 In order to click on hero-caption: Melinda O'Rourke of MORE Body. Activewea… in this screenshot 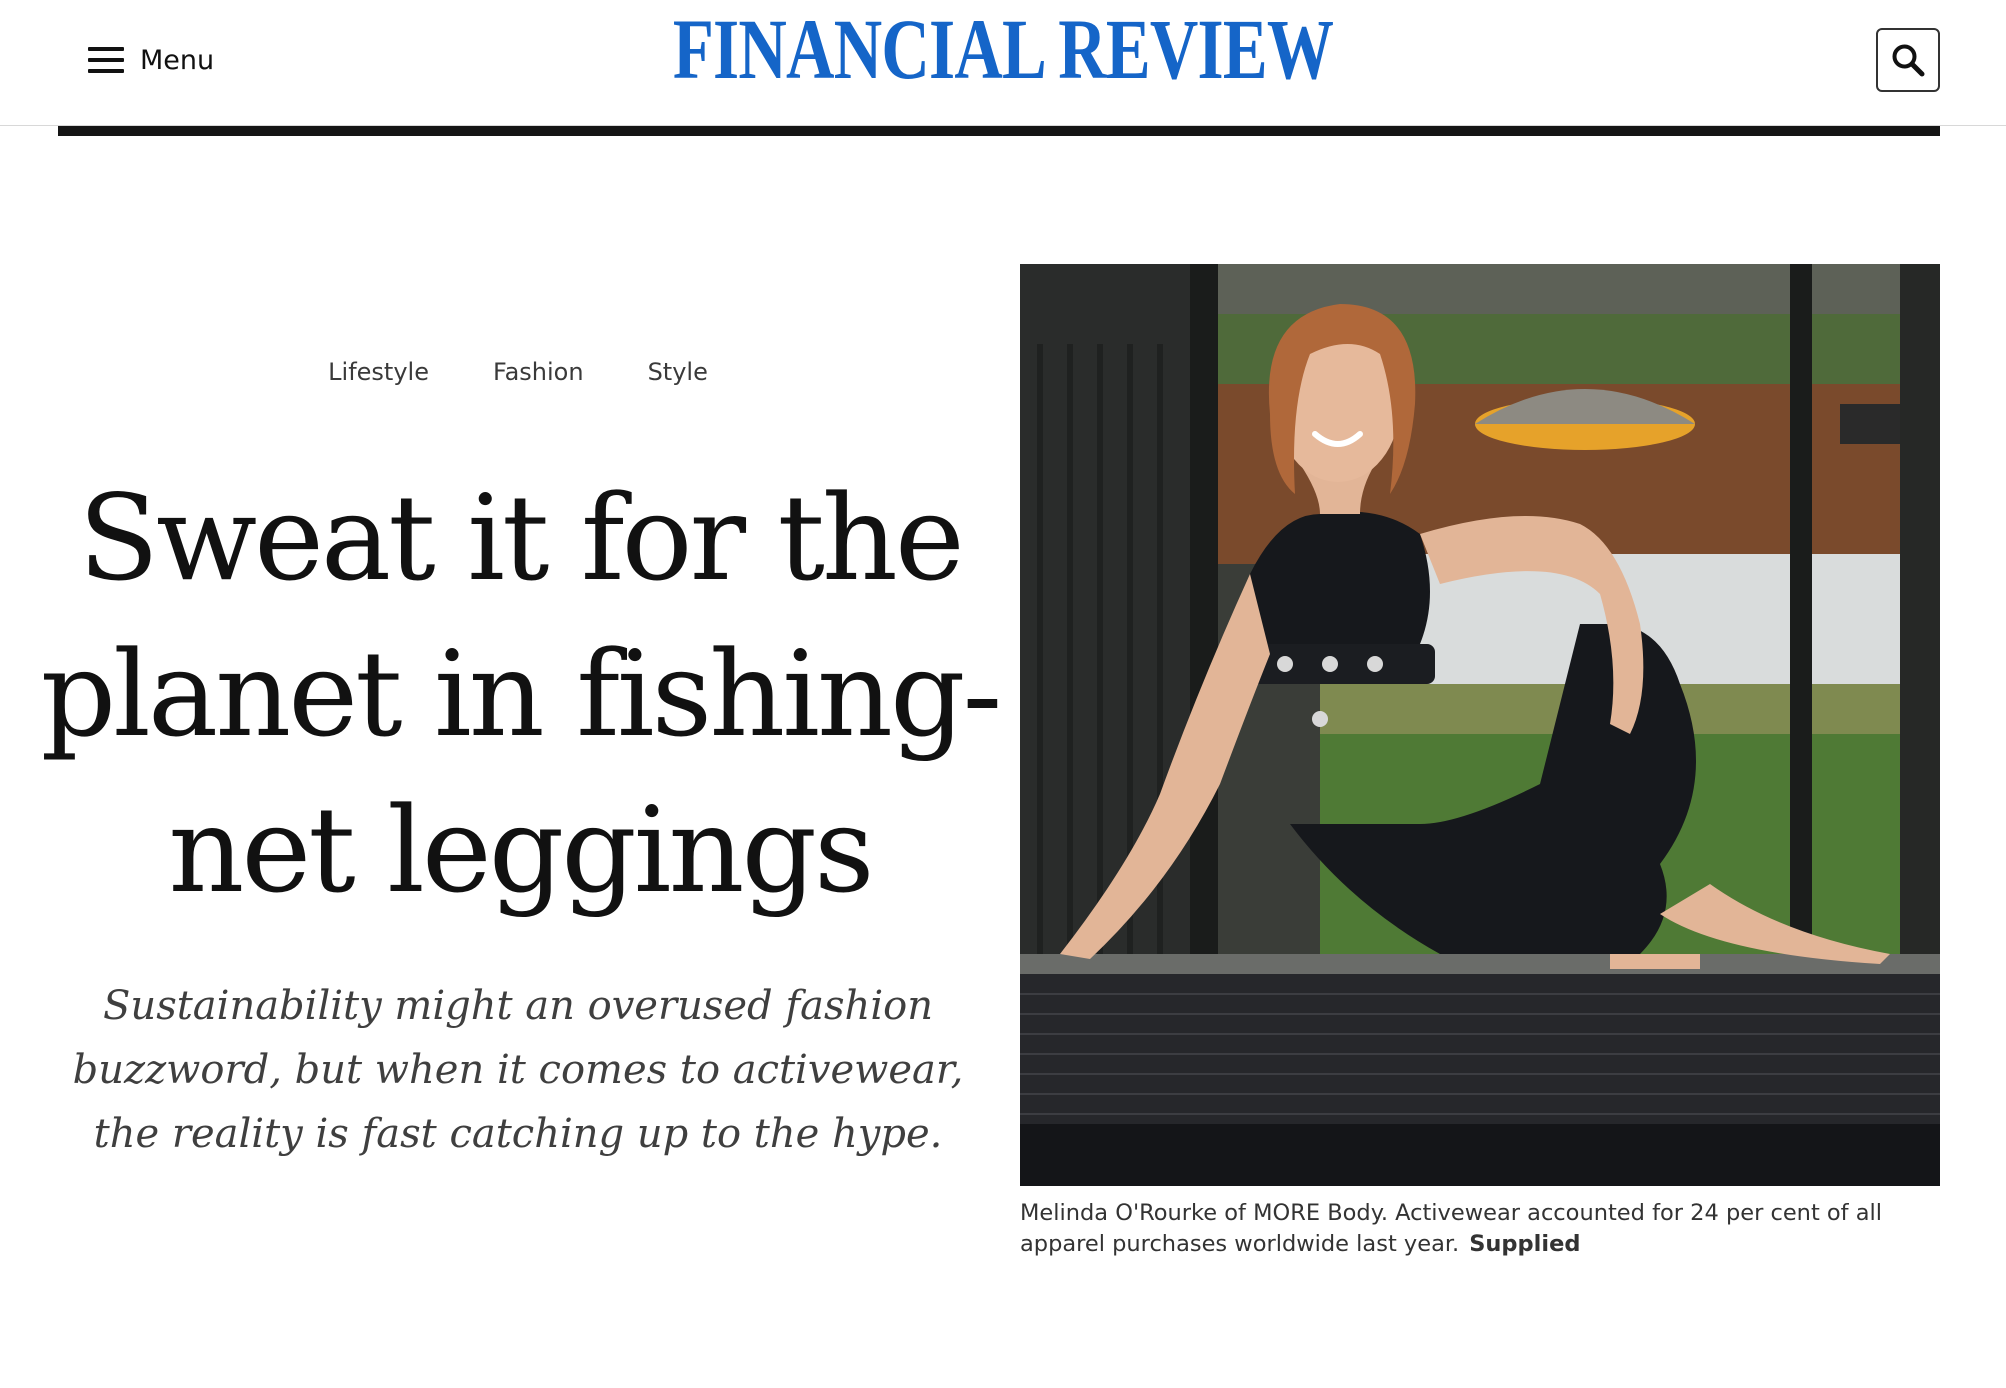, I will do `click(1480, 1229)`.